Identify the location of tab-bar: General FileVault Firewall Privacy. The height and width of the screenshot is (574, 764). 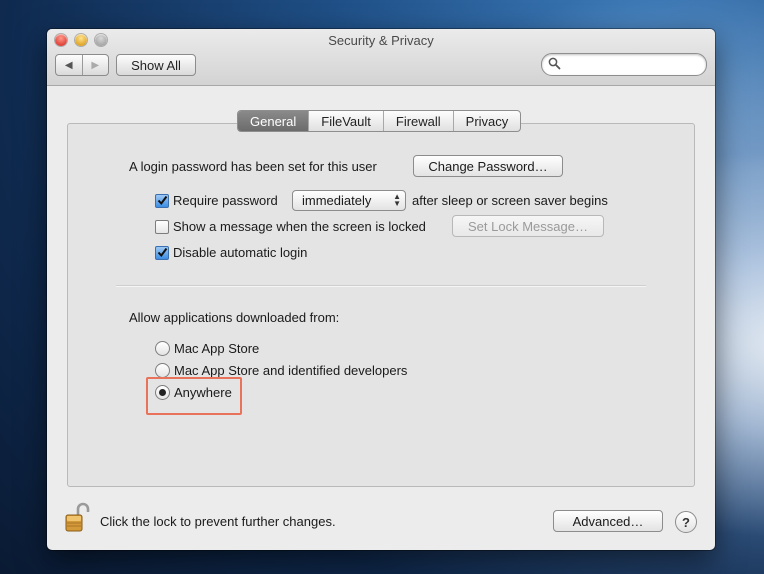
(379, 121).